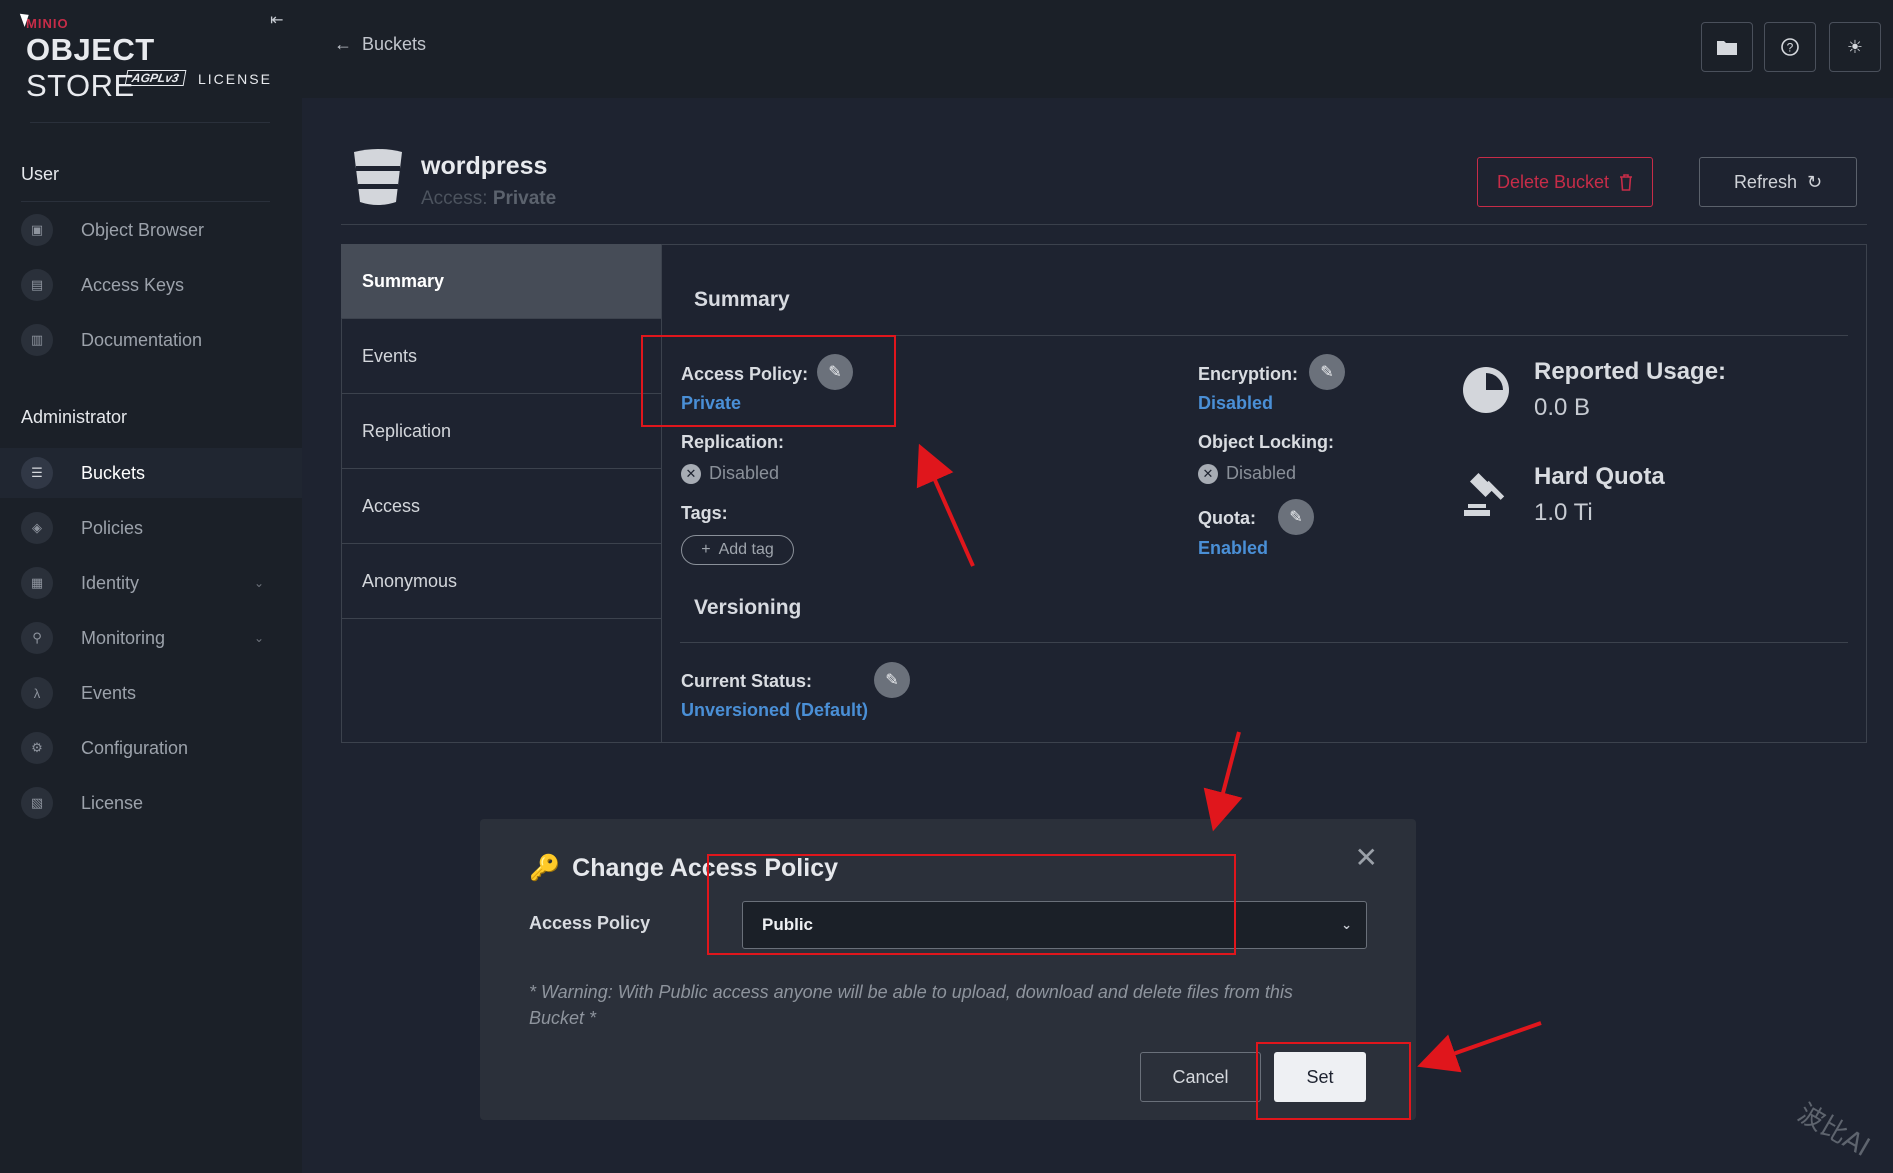 This screenshot has width=1893, height=1173. I want to click on tab-anonymous: Anonymous, so click(501, 581).